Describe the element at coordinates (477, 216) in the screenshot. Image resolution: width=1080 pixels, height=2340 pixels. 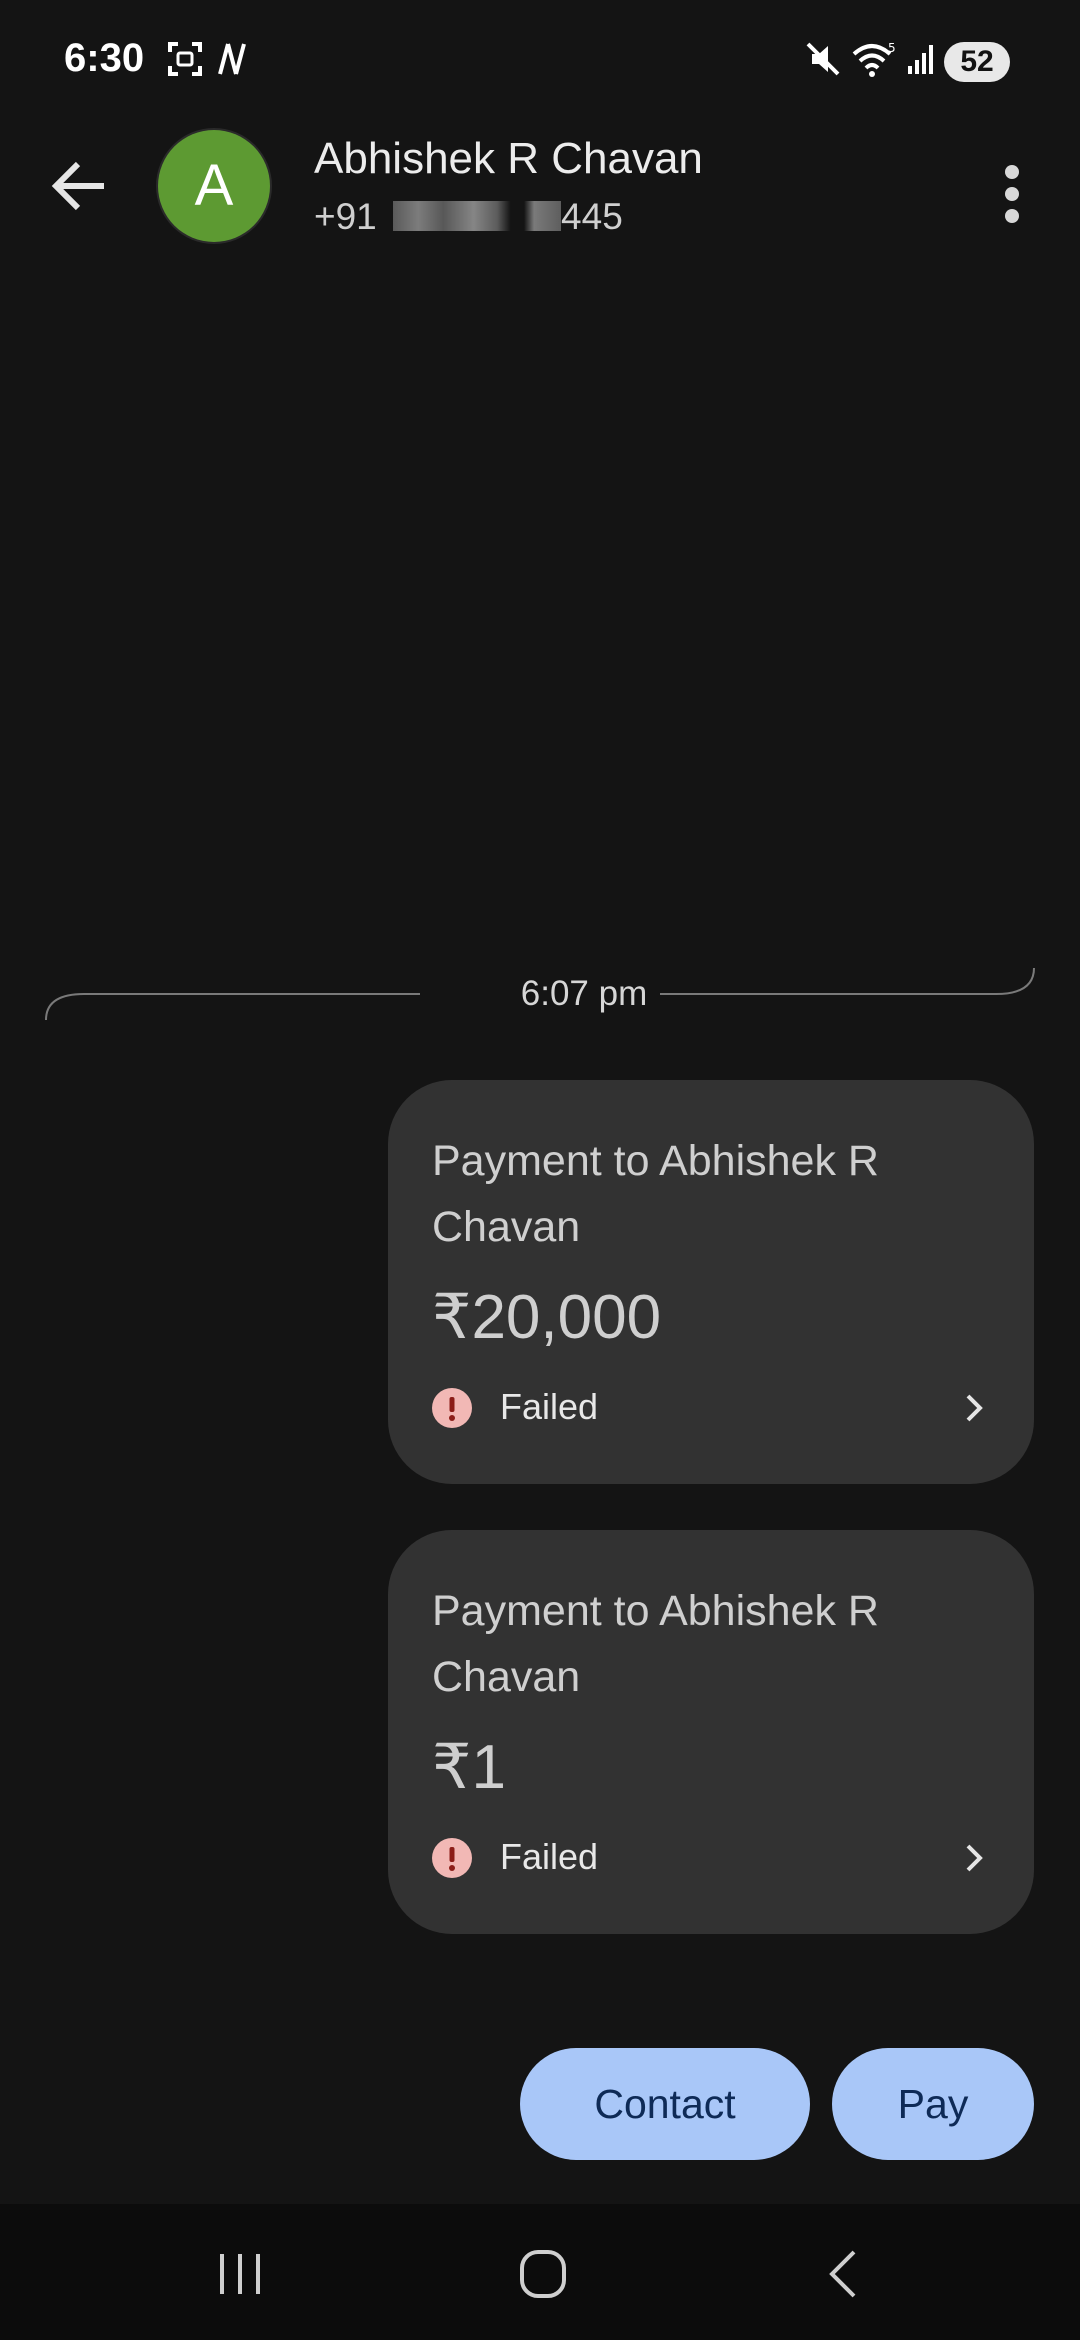
I see `number-redacted` at that location.